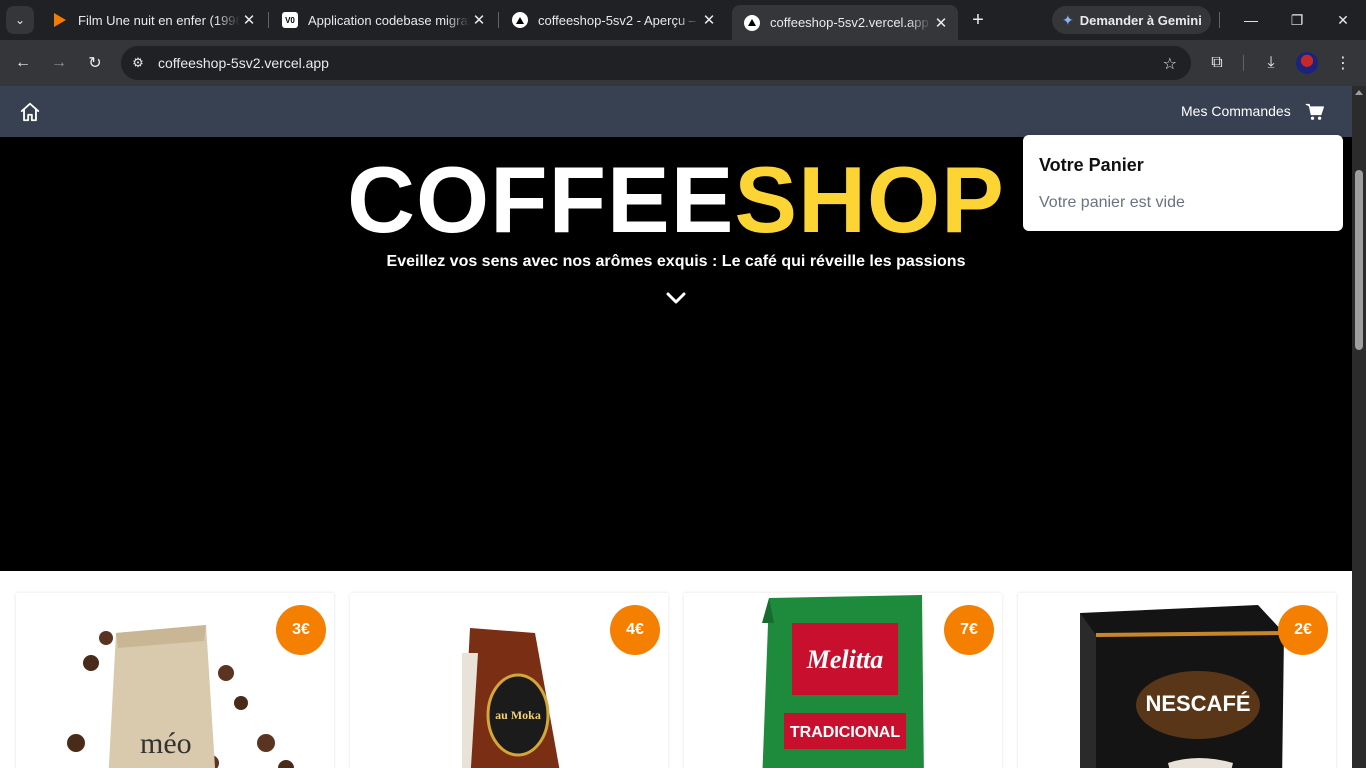  What do you see at coordinates (1243, 63) in the screenshot?
I see `toolbar-divider` at bounding box center [1243, 63].